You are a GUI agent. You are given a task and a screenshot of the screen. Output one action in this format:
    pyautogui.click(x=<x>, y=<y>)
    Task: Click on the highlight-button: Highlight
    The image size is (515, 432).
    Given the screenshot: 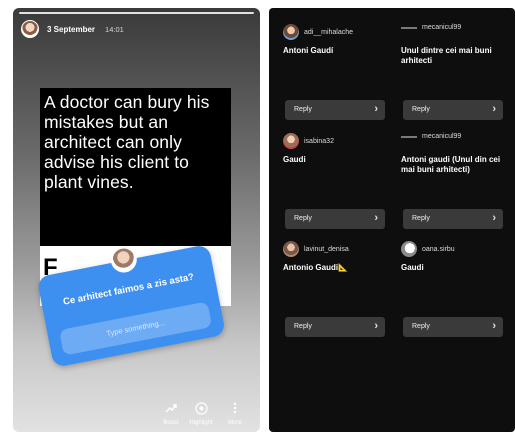 What is the action you would take?
    pyautogui.click(x=201, y=414)
    